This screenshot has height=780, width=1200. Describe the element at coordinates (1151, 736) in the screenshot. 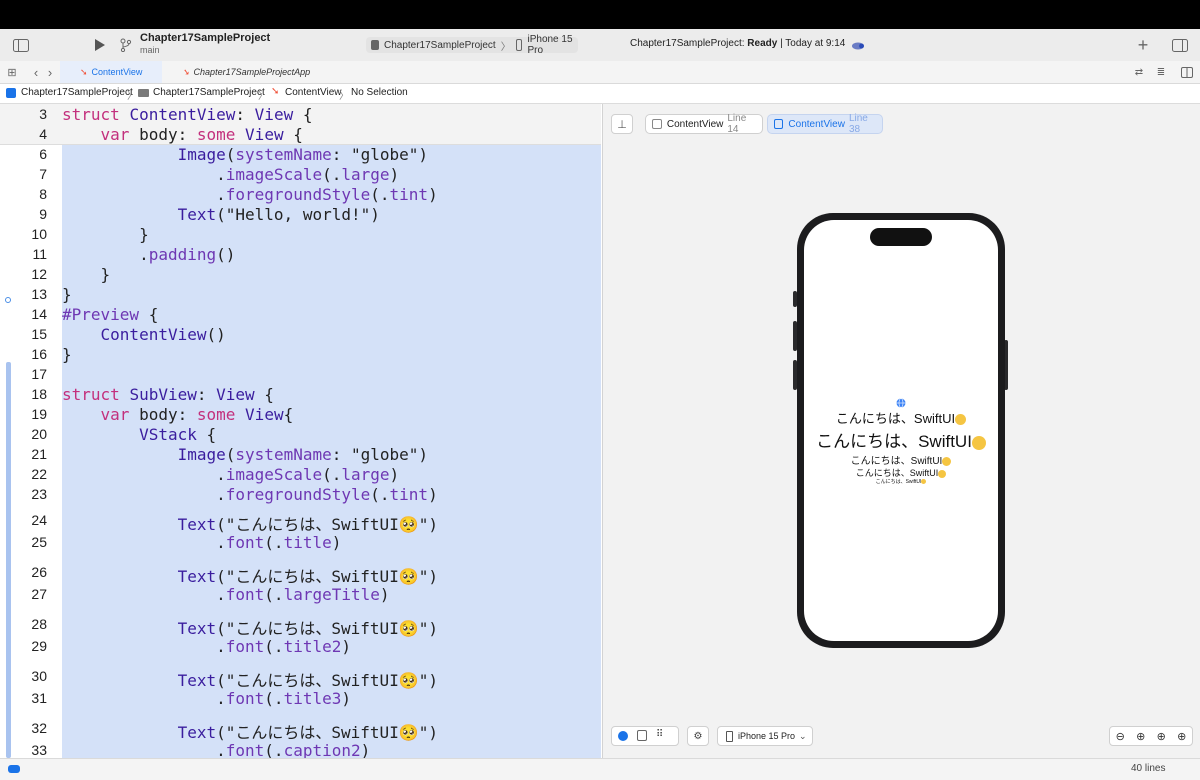

I see `zoom-controls: ⊖ ⊕ ⊕ ⊕` at that location.